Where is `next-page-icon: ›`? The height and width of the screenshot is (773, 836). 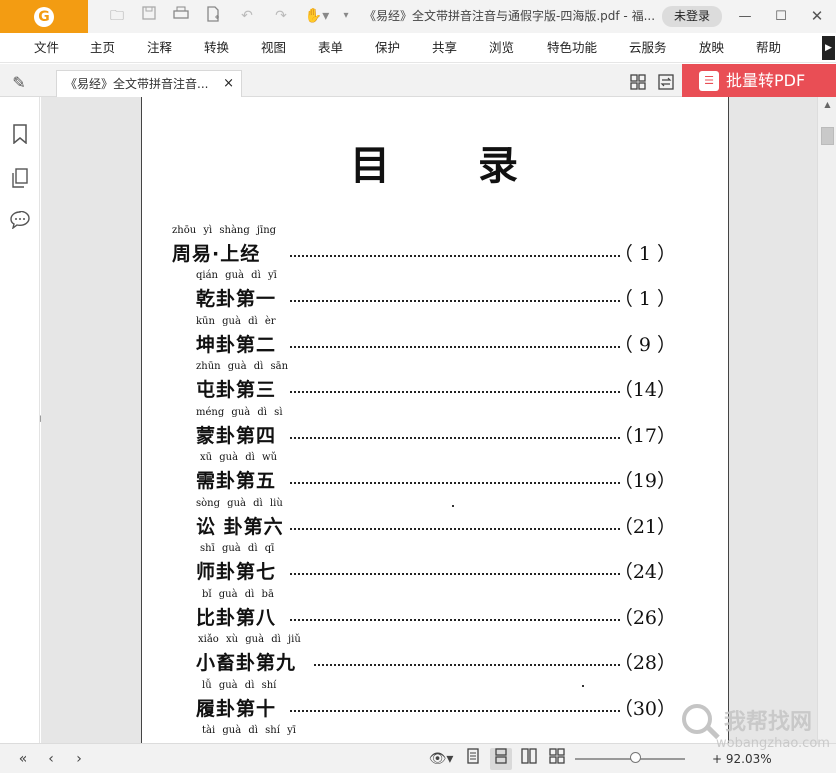
next-page-icon: › is located at coordinates (79, 759).